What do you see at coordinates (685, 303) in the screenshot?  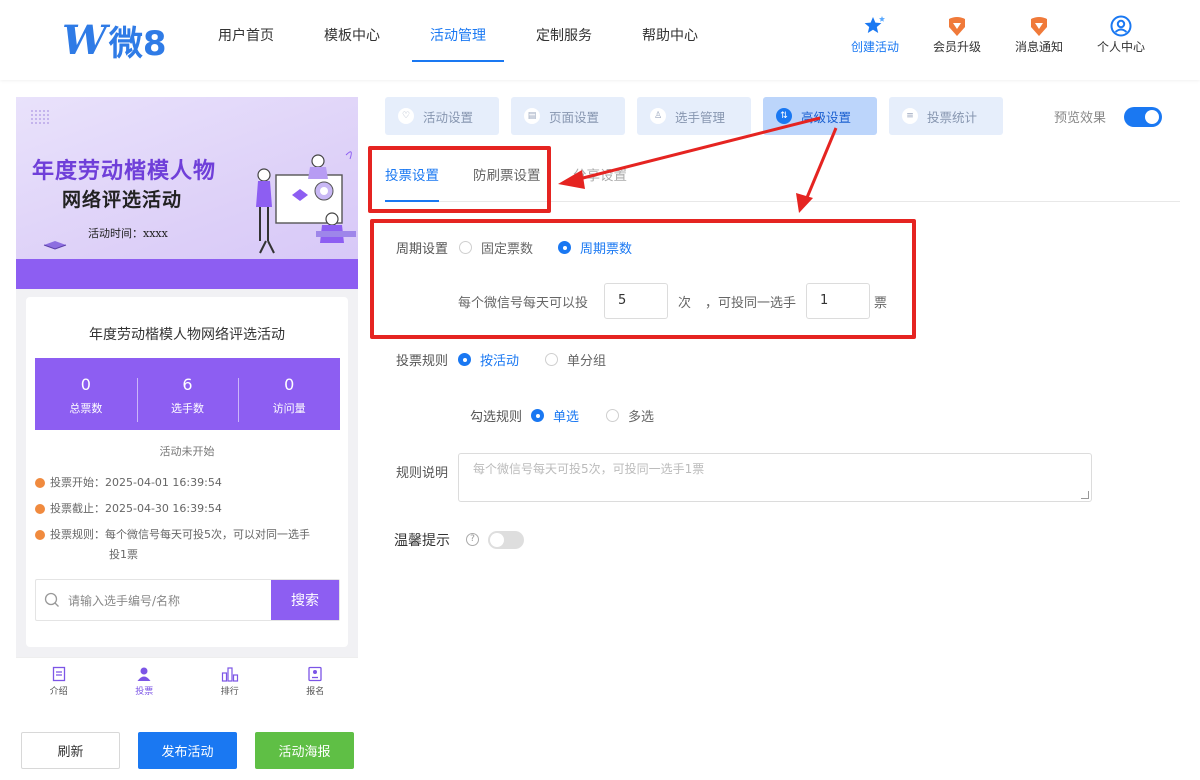 I see `period-sentence-b: 次` at bounding box center [685, 303].